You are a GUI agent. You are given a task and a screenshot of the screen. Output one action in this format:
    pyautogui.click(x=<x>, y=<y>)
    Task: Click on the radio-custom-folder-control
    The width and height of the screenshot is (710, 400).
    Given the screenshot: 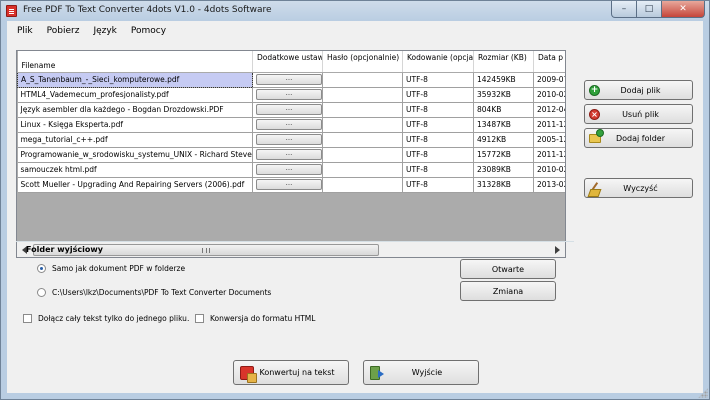 What is the action you would take?
    pyautogui.click(x=41, y=292)
    